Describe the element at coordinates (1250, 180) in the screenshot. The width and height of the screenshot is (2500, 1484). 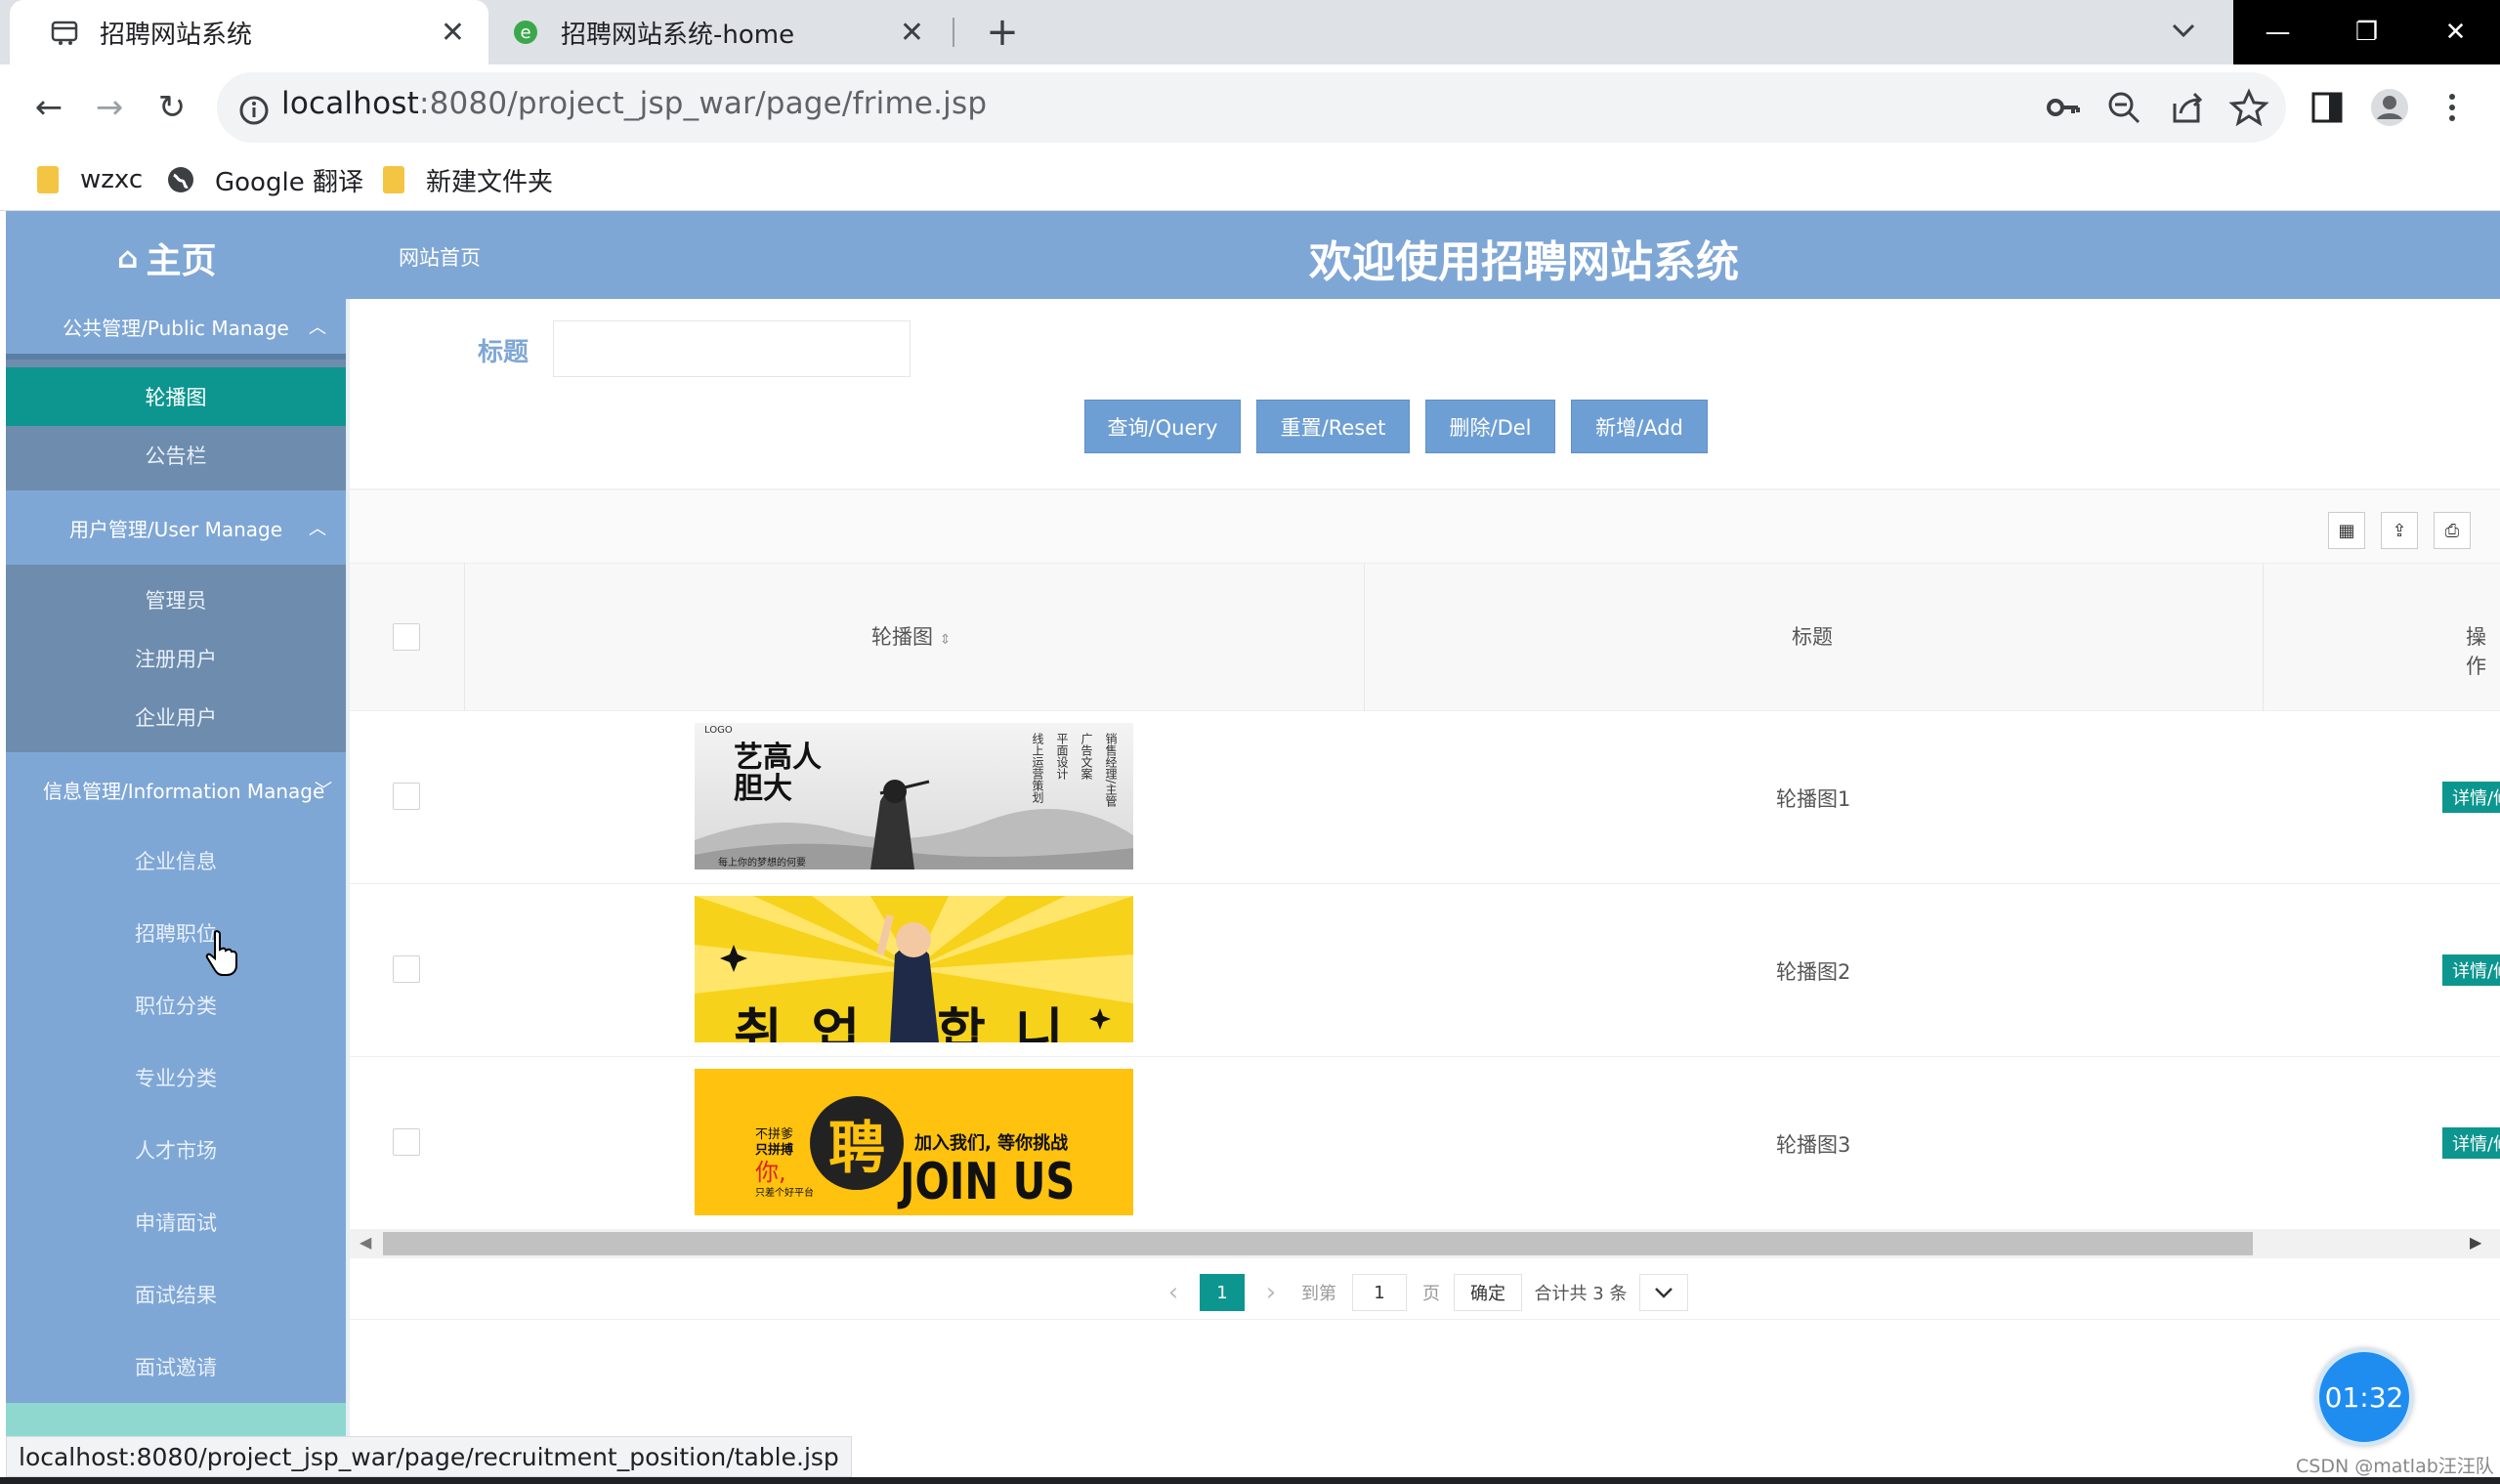
I see `bookmarks-bar` at that location.